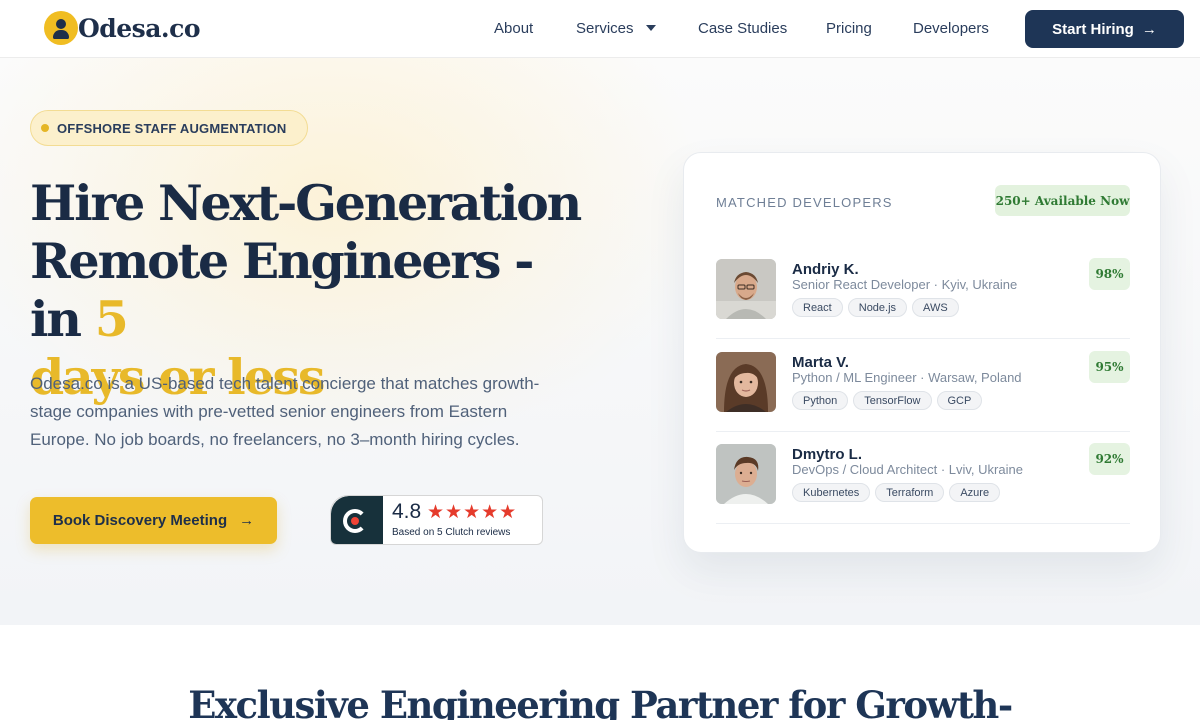 The width and height of the screenshot is (1200, 720). Describe the element at coordinates (1109, 367) in the screenshot. I see `match-score-badge: 95%` at that location.